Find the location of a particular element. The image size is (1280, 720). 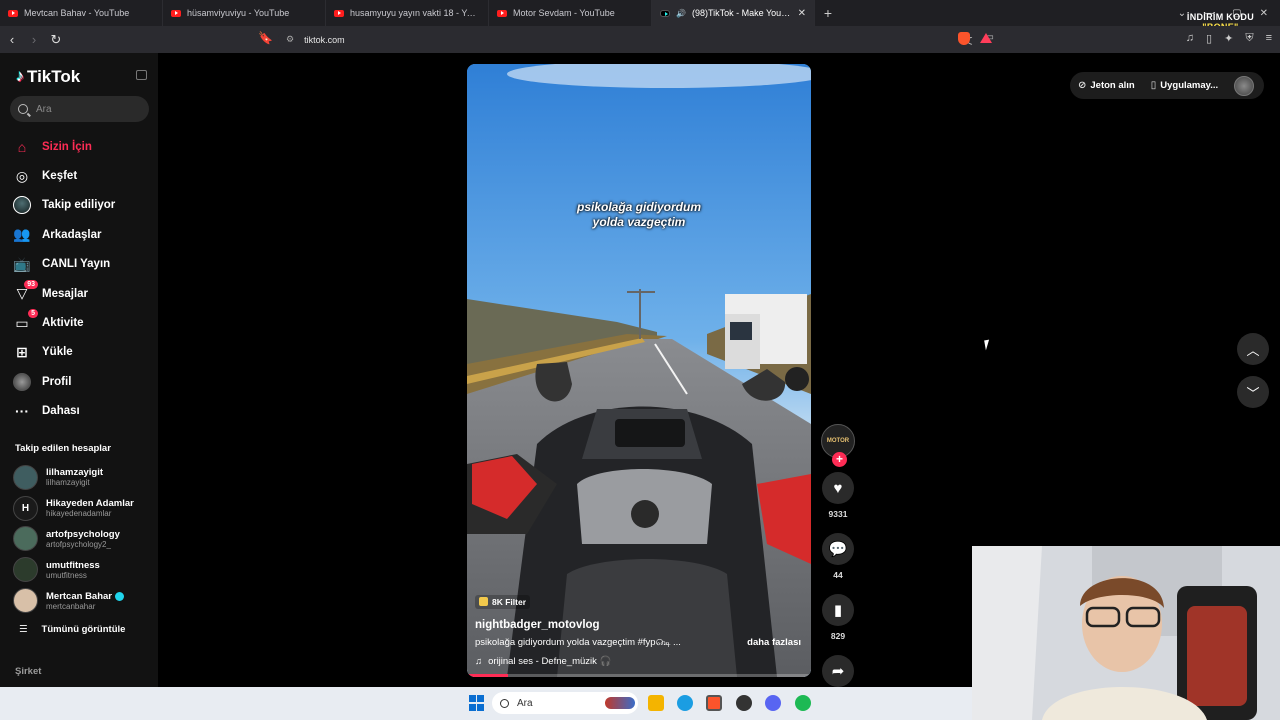

discord-icon is located at coordinates (773, 703).